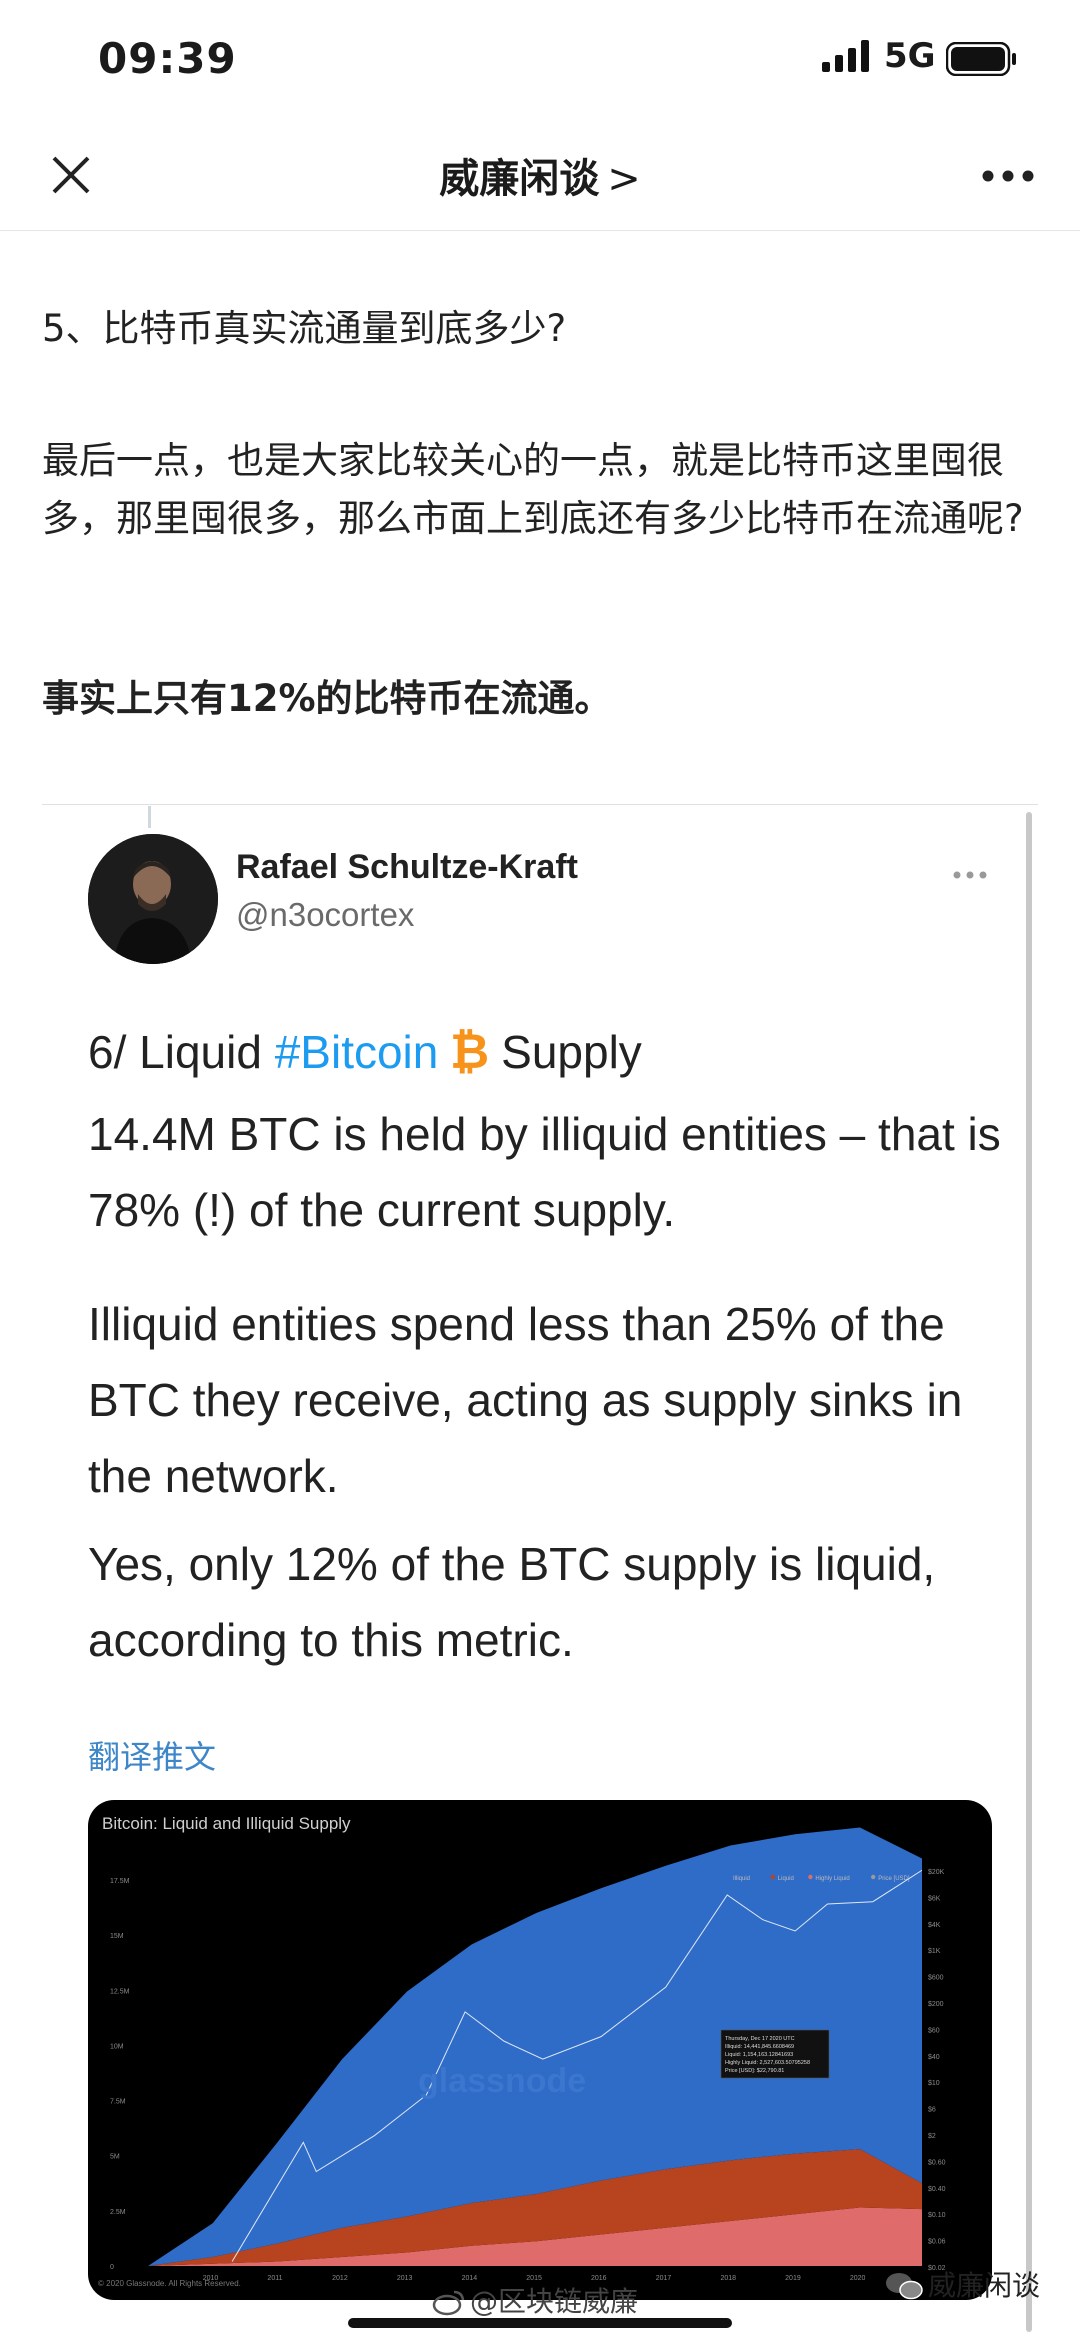 Image resolution: width=1080 pixels, height=2337 pixels. I want to click on y-tick-label-right: $0.06, so click(937, 2242).